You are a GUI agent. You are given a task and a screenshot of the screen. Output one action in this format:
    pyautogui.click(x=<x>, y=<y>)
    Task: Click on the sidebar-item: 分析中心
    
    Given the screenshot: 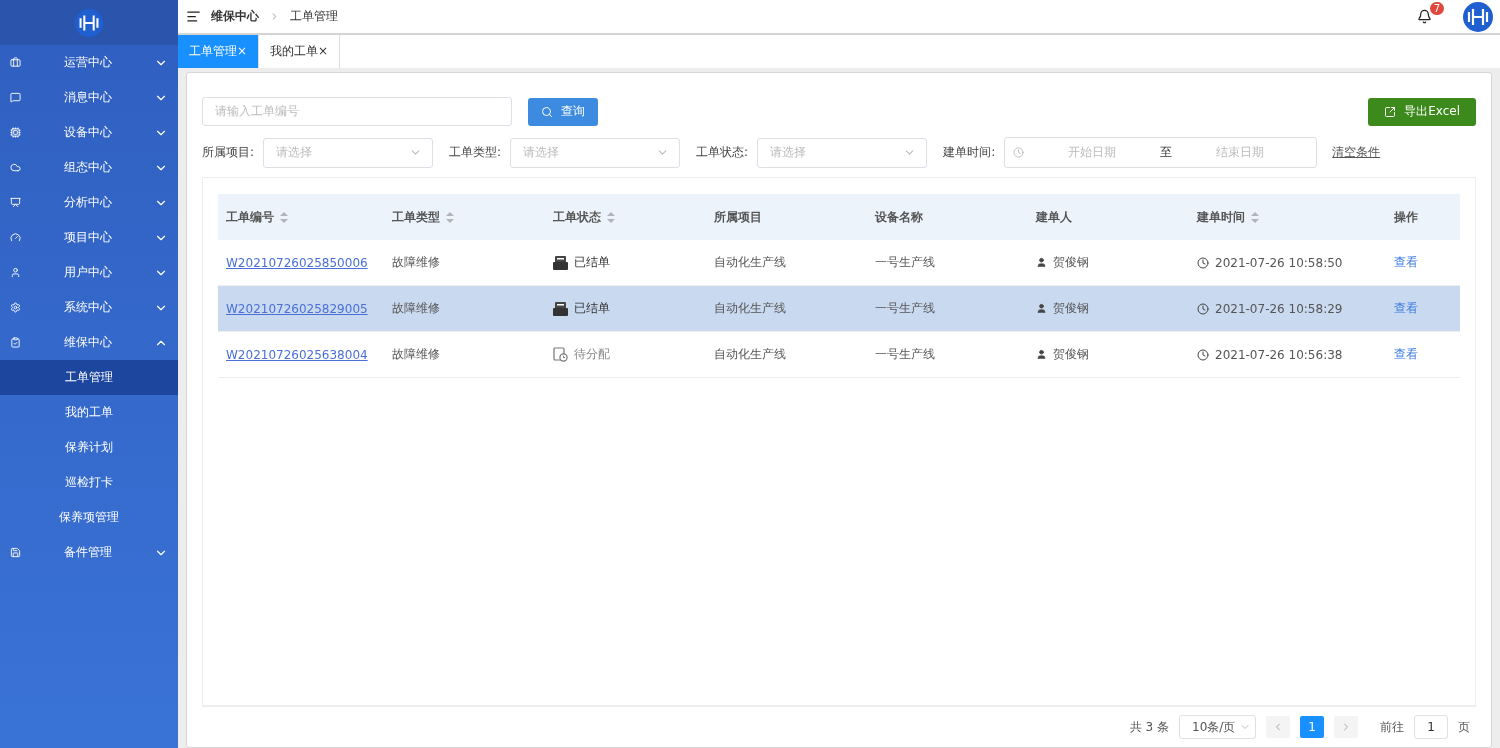 What is the action you would take?
    pyautogui.click(x=89, y=202)
    